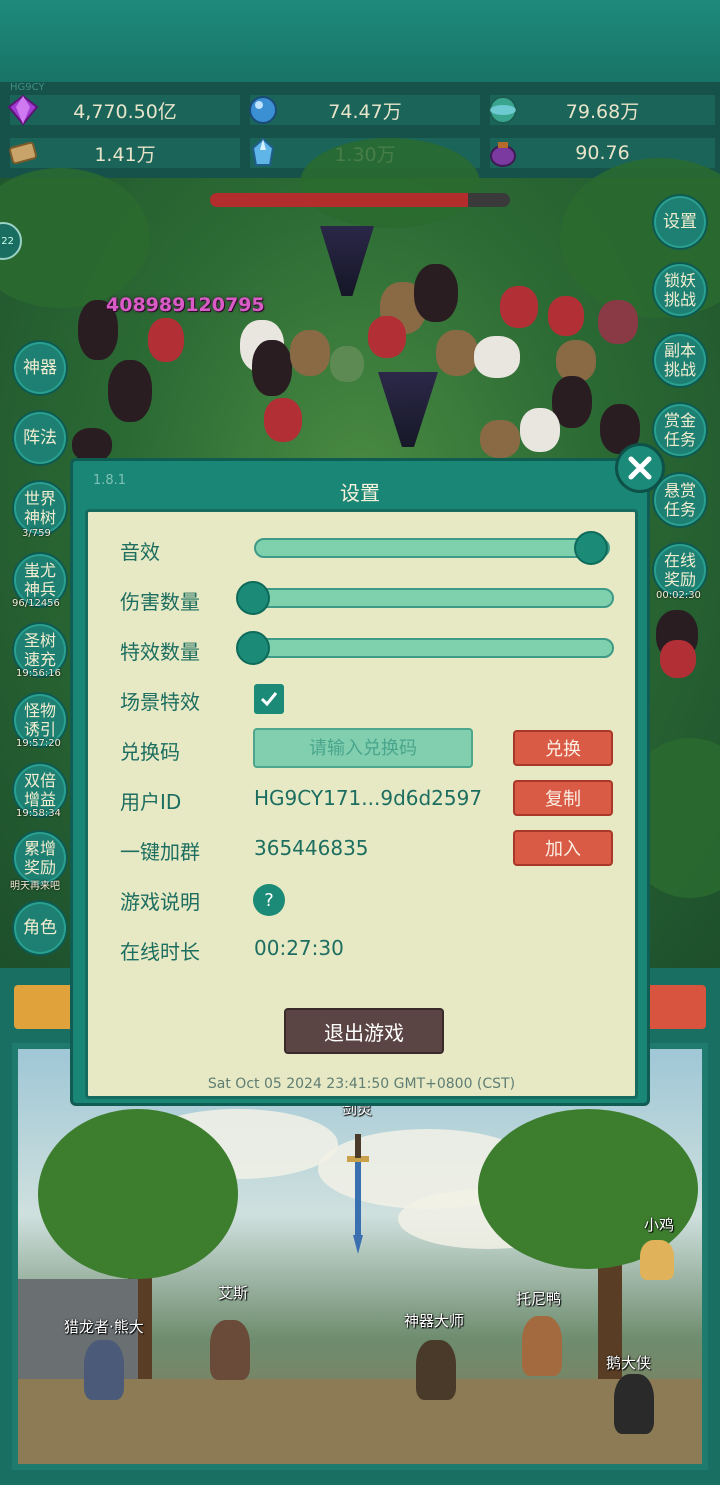 The height and width of the screenshot is (1485, 720). I want to click on npc-ais, so click(230, 1350).